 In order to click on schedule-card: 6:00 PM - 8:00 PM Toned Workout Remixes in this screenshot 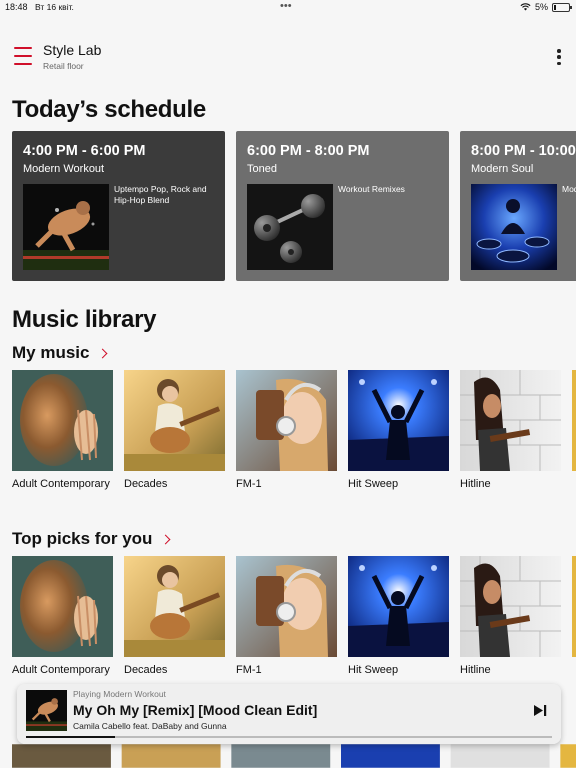, I will do `click(342, 206)`.